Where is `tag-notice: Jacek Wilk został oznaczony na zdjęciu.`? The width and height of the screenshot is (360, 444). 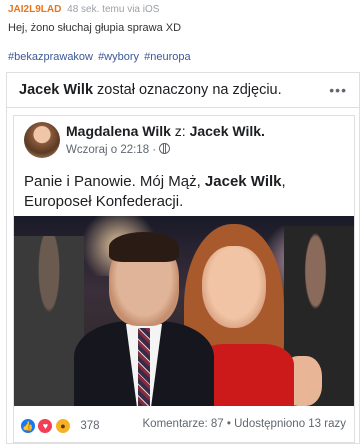
tag-notice: Jacek Wilk został oznaczony na zdjęciu. is located at coordinates (150, 90).